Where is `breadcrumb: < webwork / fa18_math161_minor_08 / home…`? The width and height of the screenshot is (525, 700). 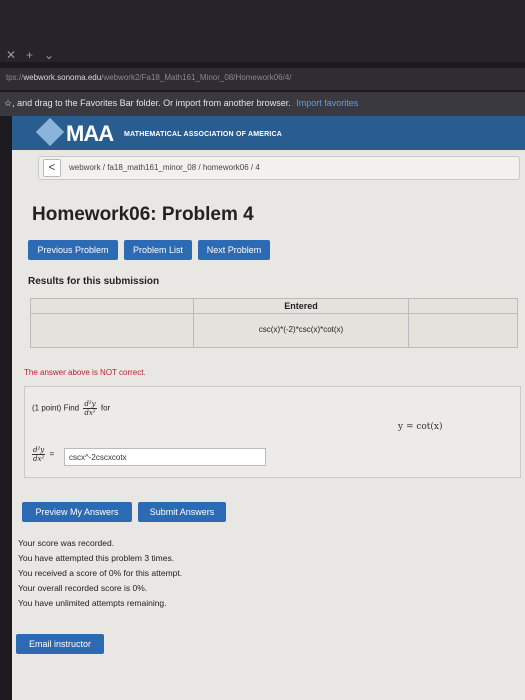 breadcrumb: < webwork / fa18_math161_minor_08 / home… is located at coordinates (279, 168).